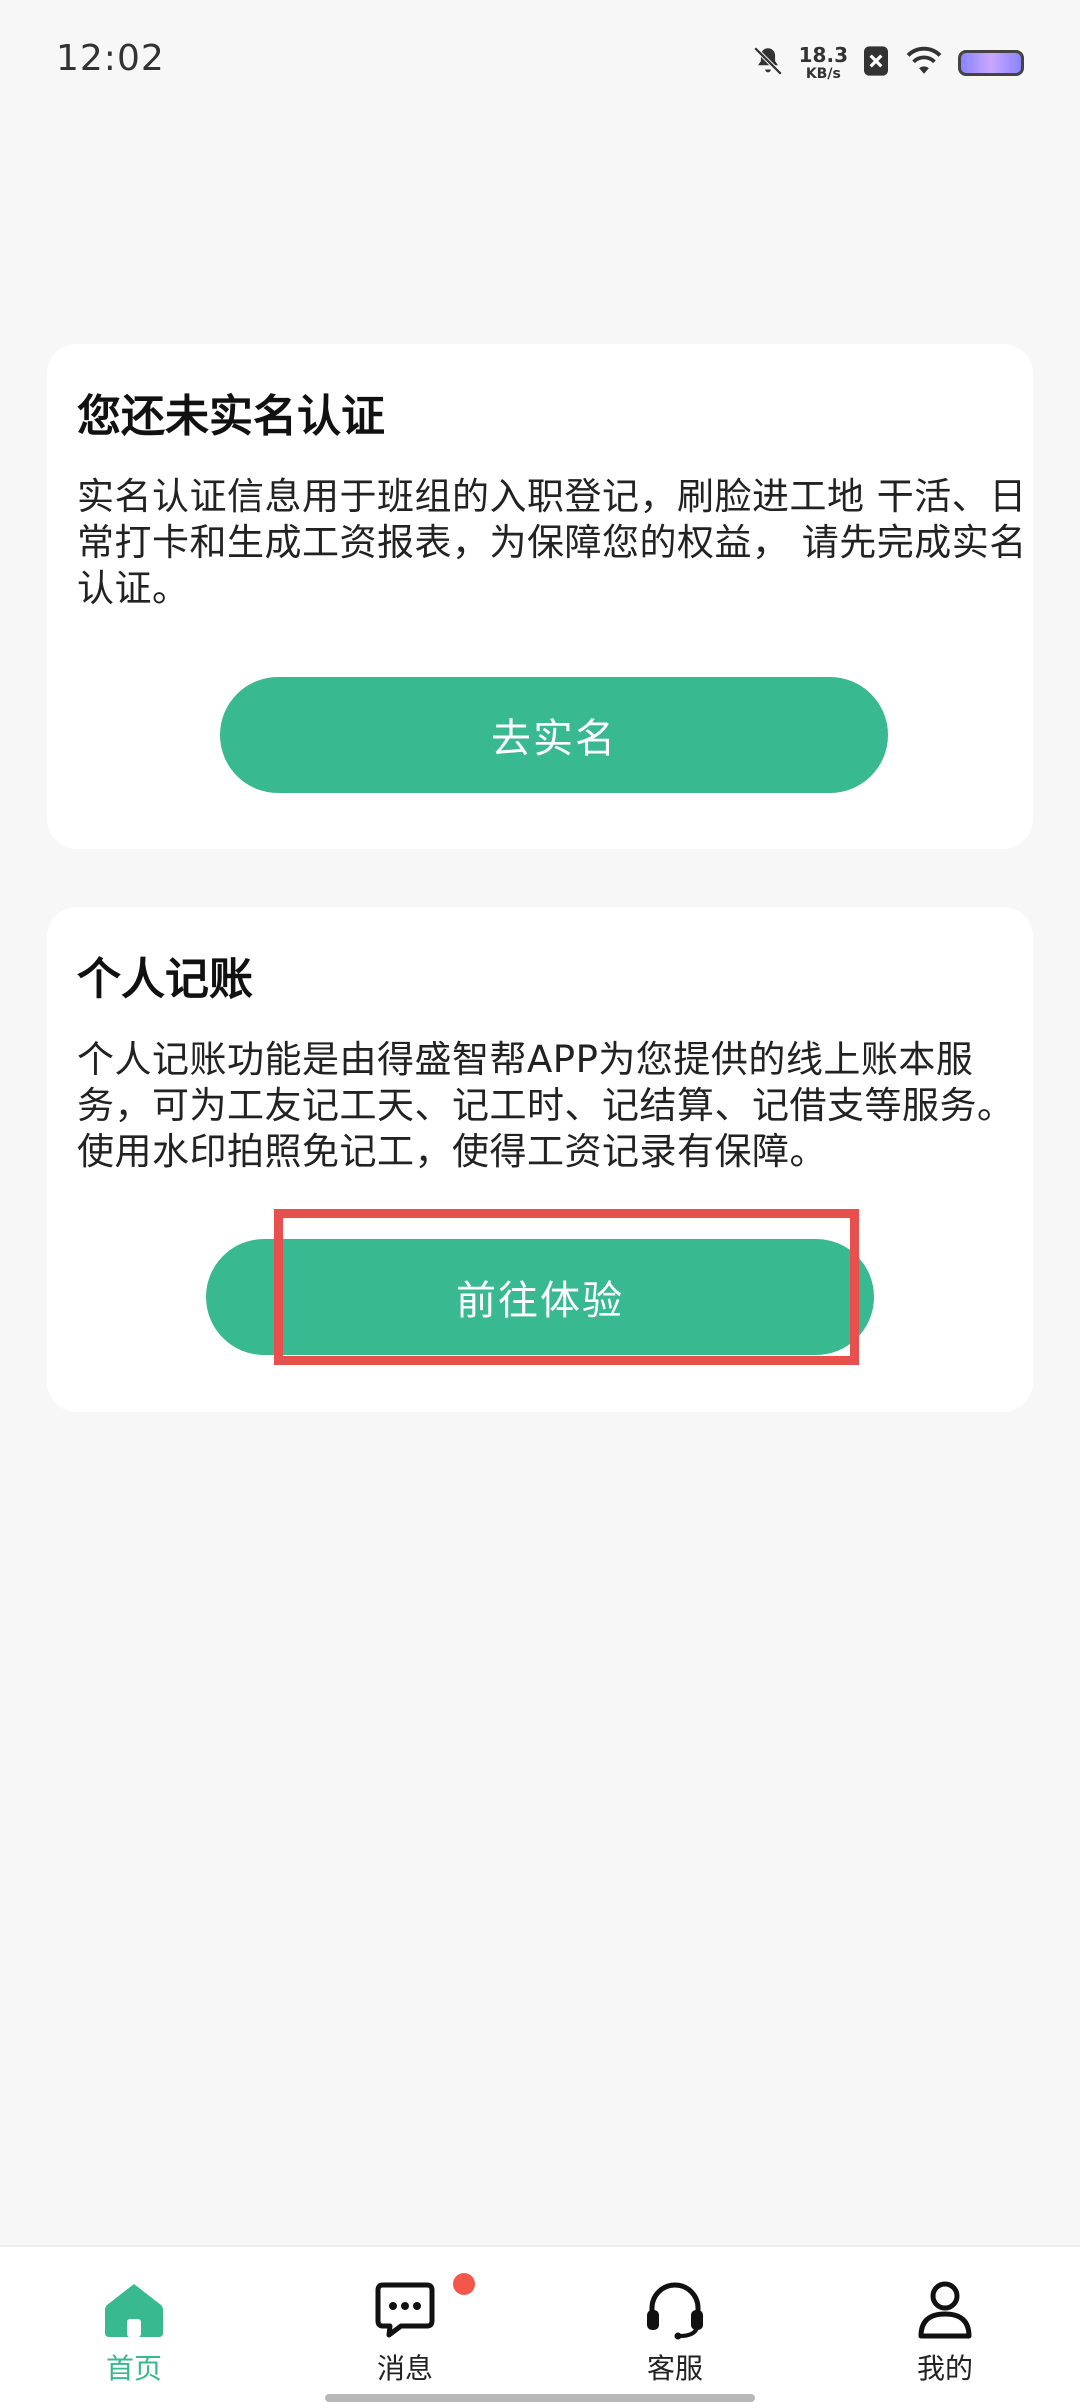 This screenshot has height=2408, width=1080. I want to click on nav-item-customer-service: 客服, so click(675, 2317).